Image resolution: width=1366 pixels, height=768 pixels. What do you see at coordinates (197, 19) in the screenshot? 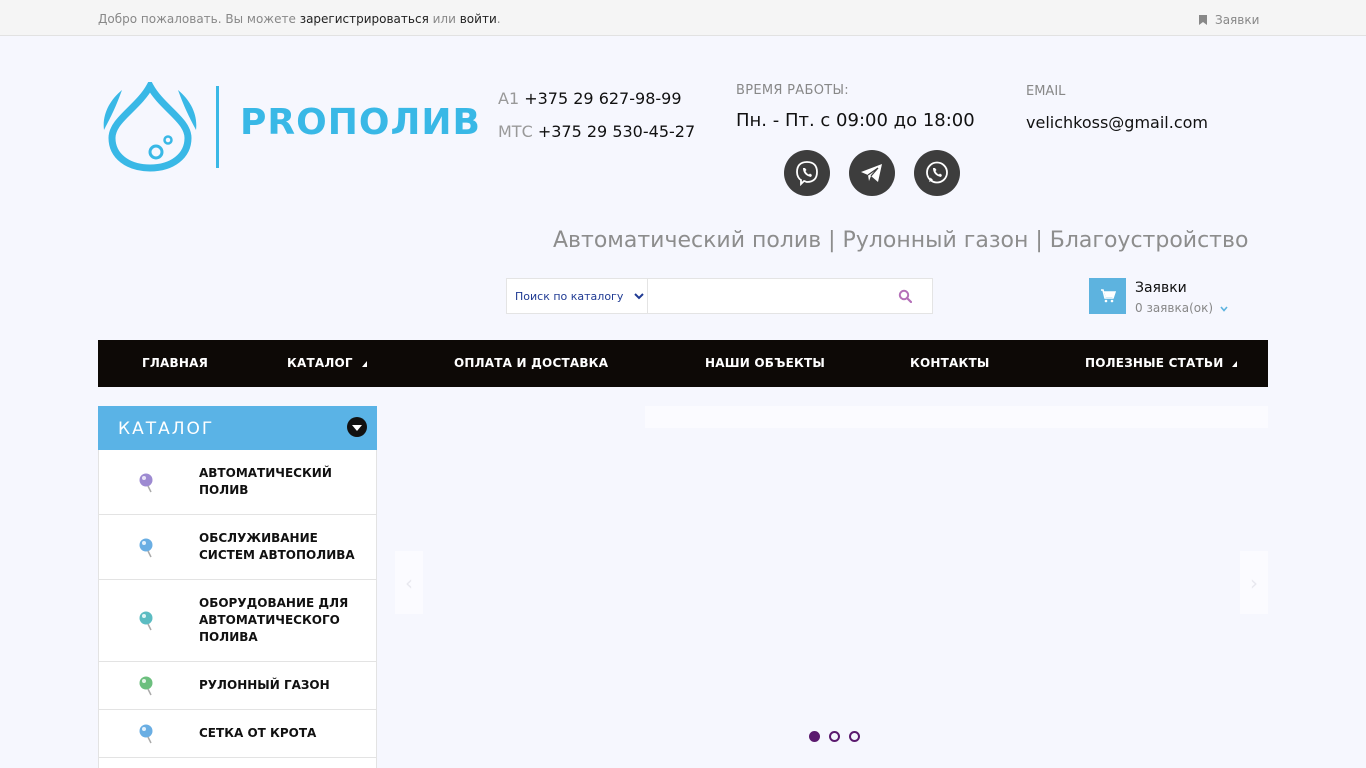
I see `welcome-prefix: Добро пожаловать. Вы можете` at bounding box center [197, 19].